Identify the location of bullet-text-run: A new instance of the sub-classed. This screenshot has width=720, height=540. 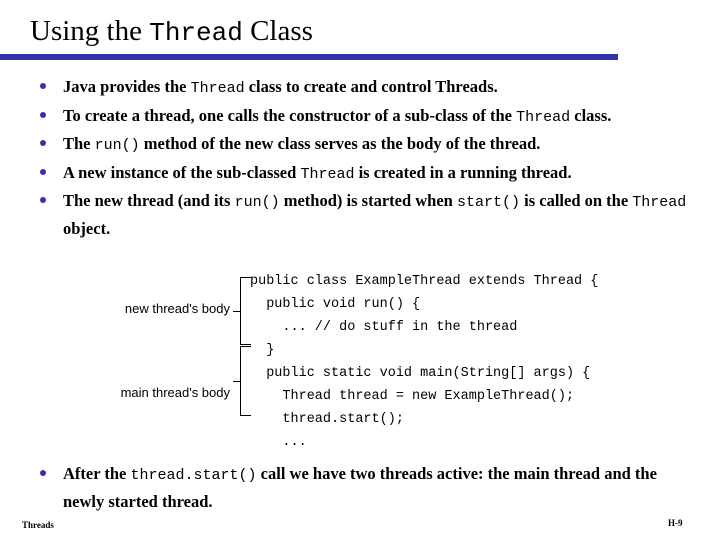
(182, 172).